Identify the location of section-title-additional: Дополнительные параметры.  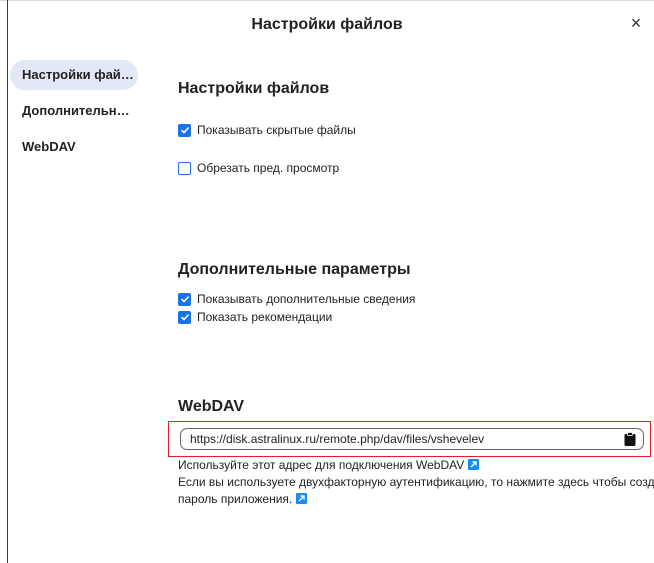
(294, 269).